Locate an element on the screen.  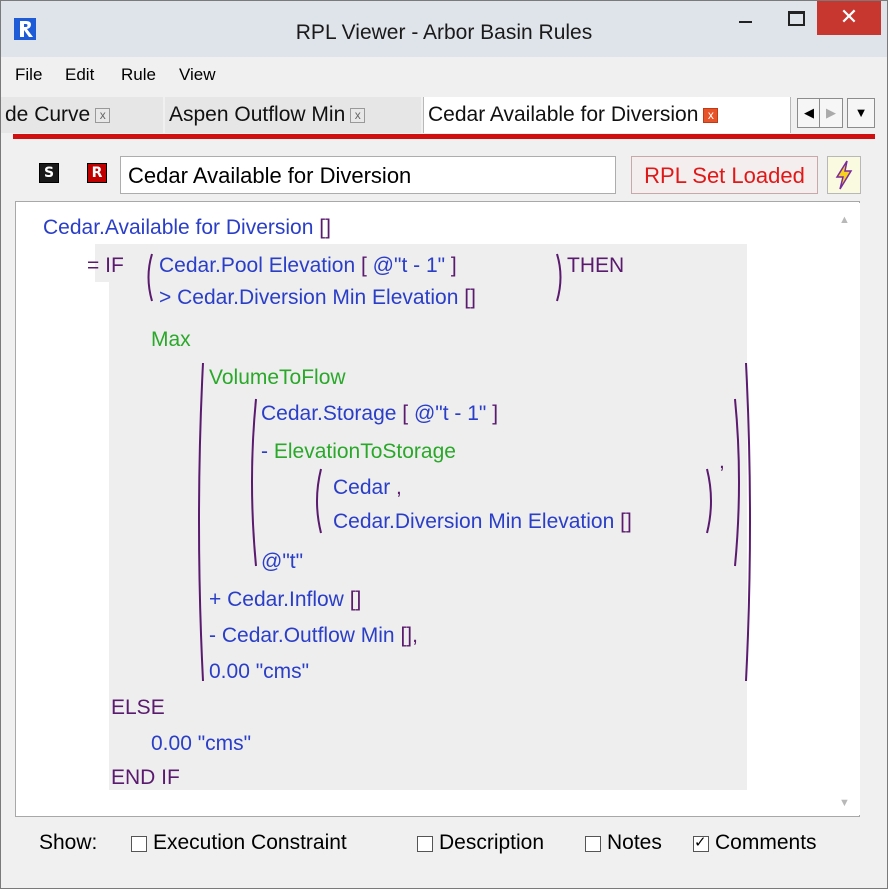
code-line-15: 0.00 "cms" is located at coordinates (201, 744).